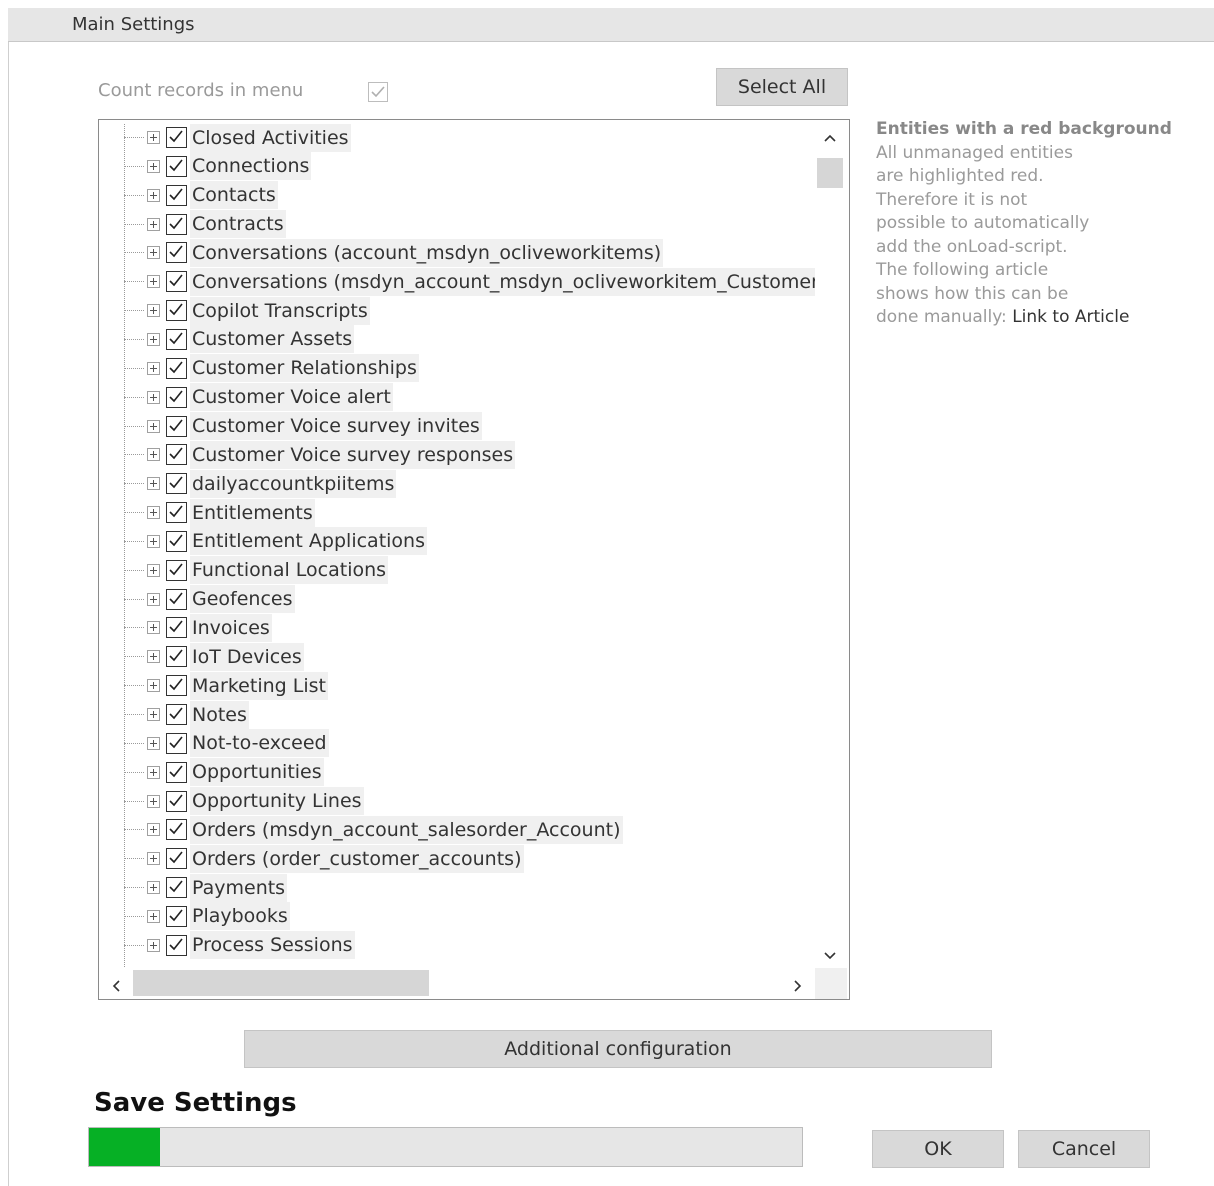 The image size is (1214, 1186). I want to click on tree-item: Customer Voice alert, so click(258, 397).